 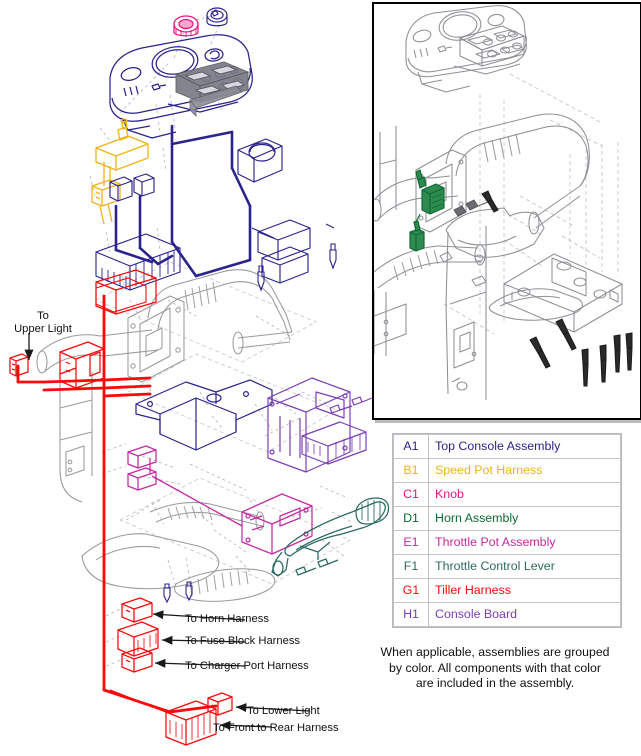 What do you see at coordinates (427, 210) in the screenshot?
I see `inset-horn-part` at bounding box center [427, 210].